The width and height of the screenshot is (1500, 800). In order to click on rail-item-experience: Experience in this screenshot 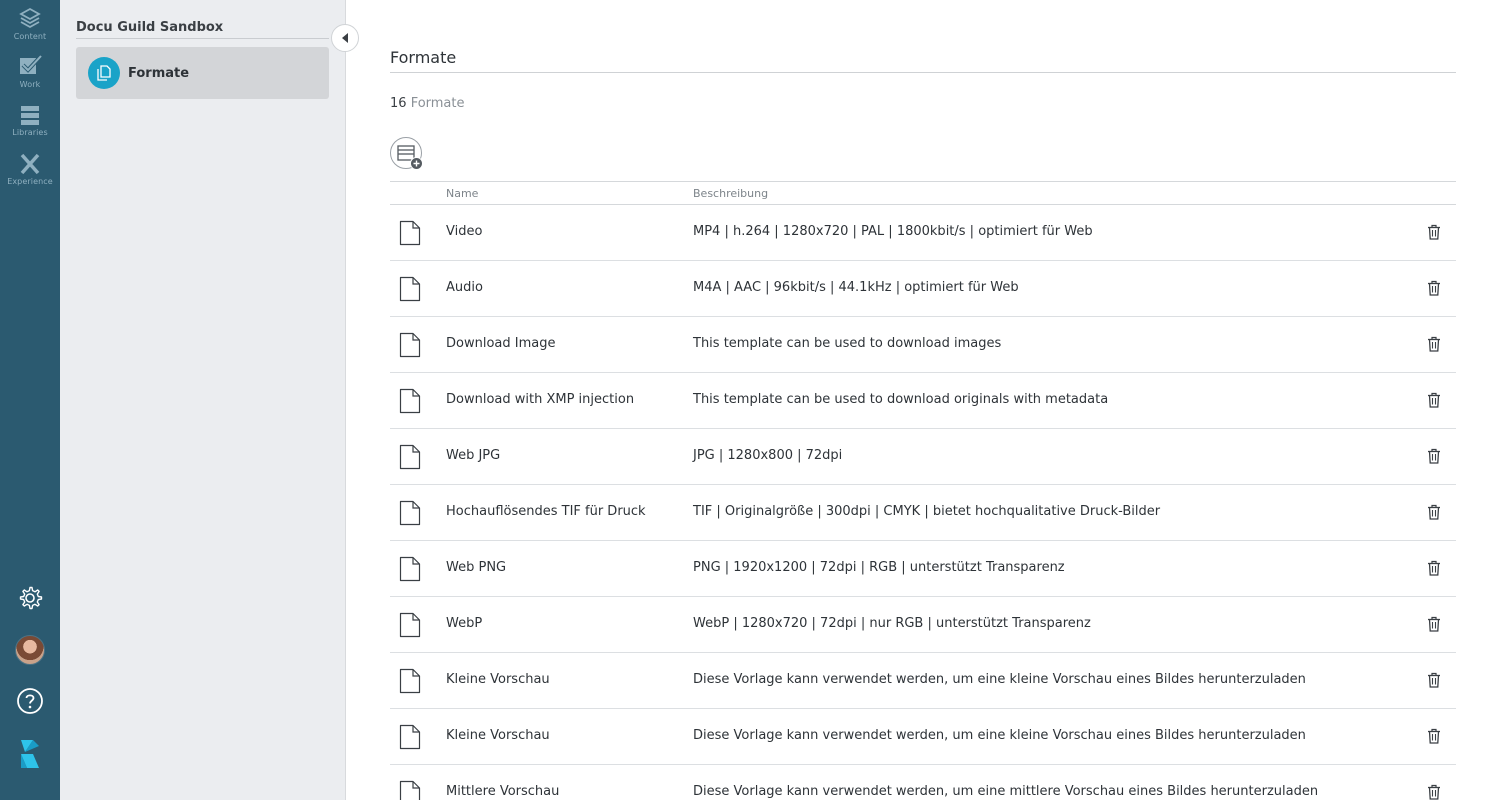, I will do `click(30, 169)`.